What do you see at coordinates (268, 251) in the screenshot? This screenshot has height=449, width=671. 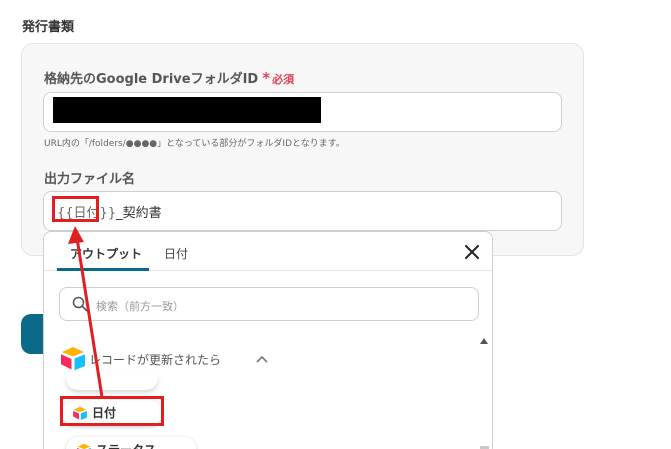 I see `dropdown-tabs: アウトプット 日付` at bounding box center [268, 251].